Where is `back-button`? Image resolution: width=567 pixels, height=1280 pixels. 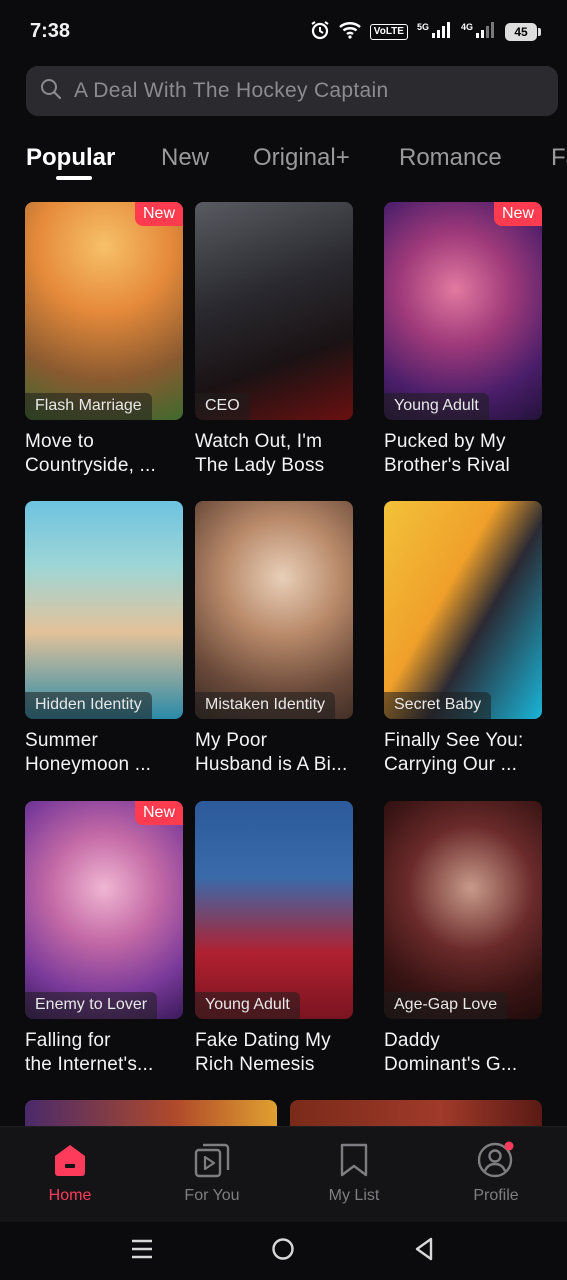
back-button is located at coordinates (424, 1251).